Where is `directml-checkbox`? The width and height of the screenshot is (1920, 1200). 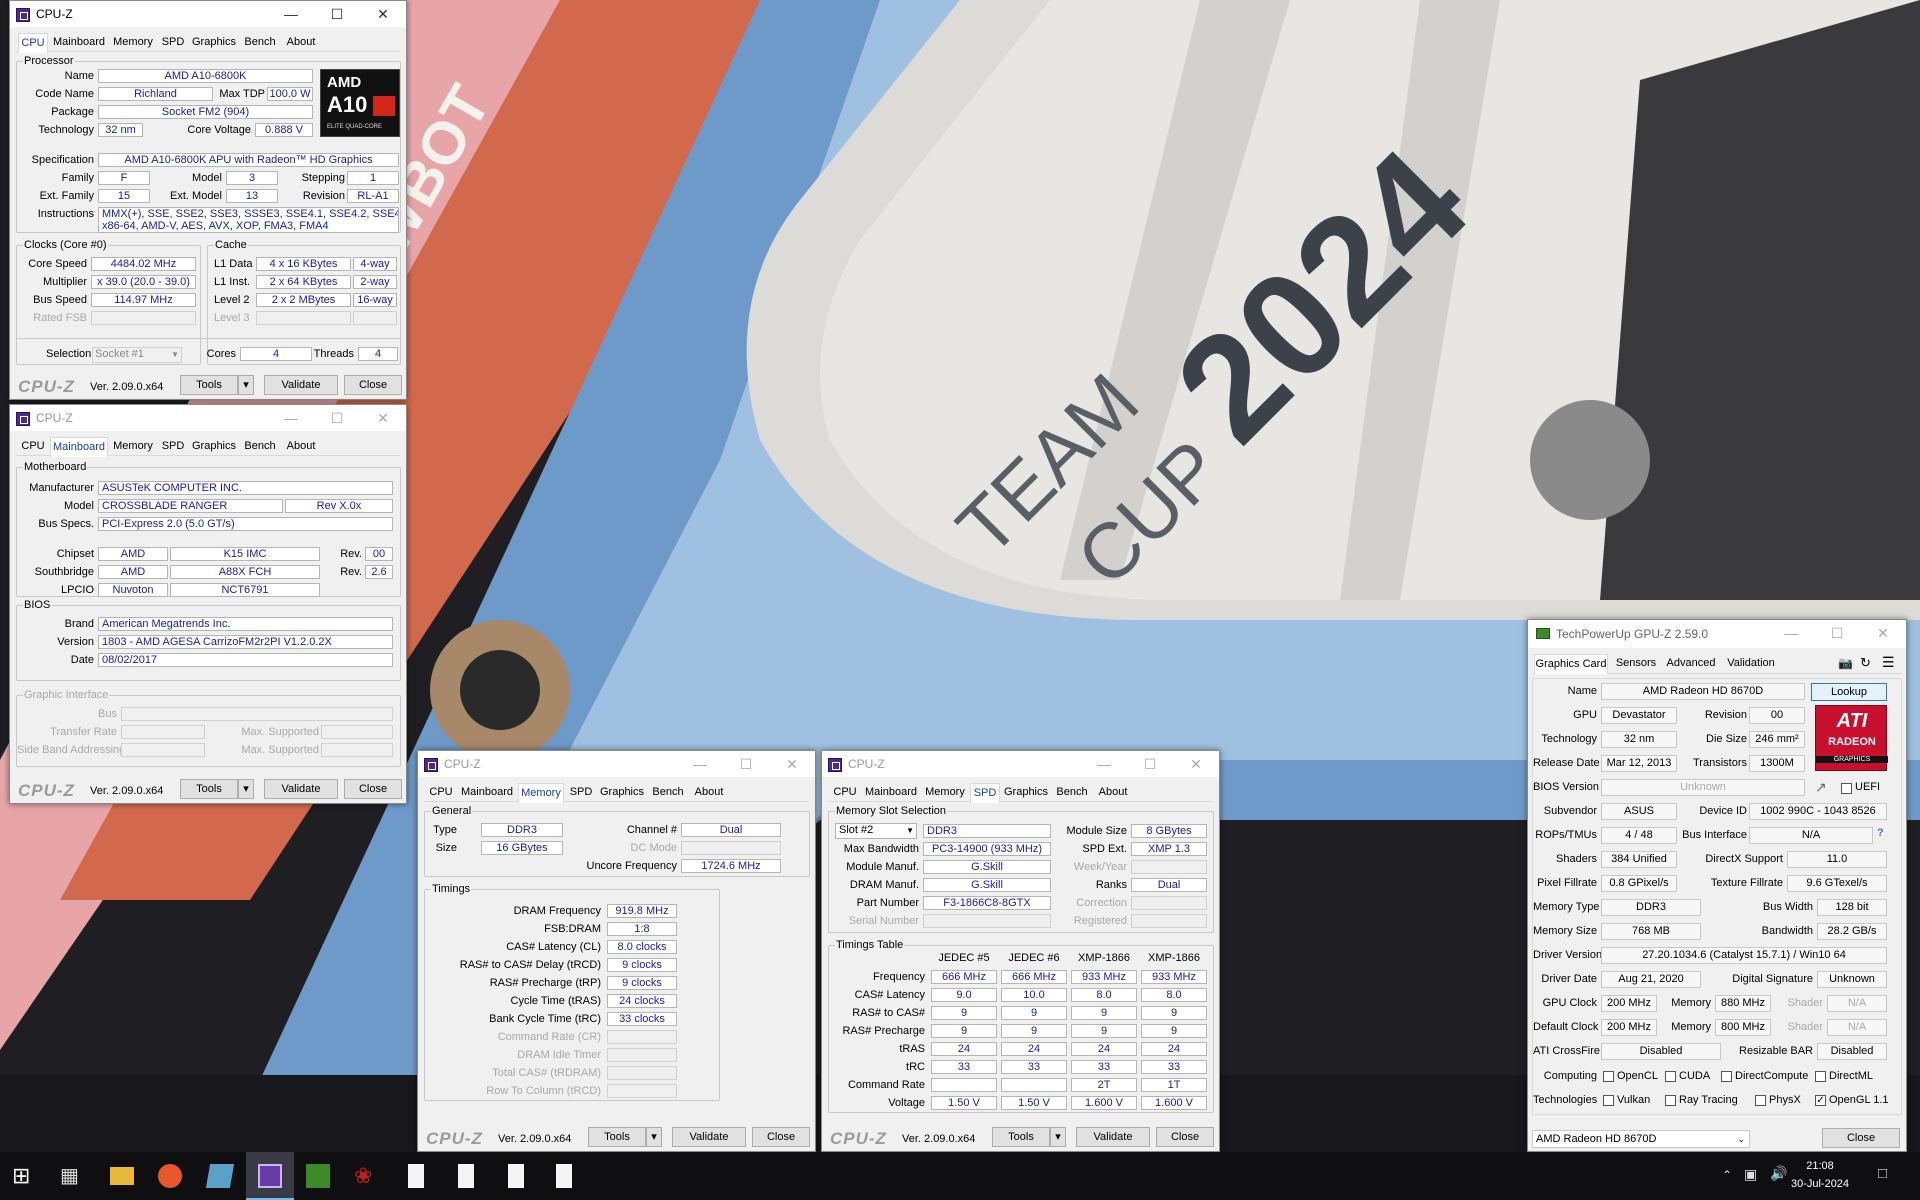 directml-checkbox is located at coordinates (1820, 1076).